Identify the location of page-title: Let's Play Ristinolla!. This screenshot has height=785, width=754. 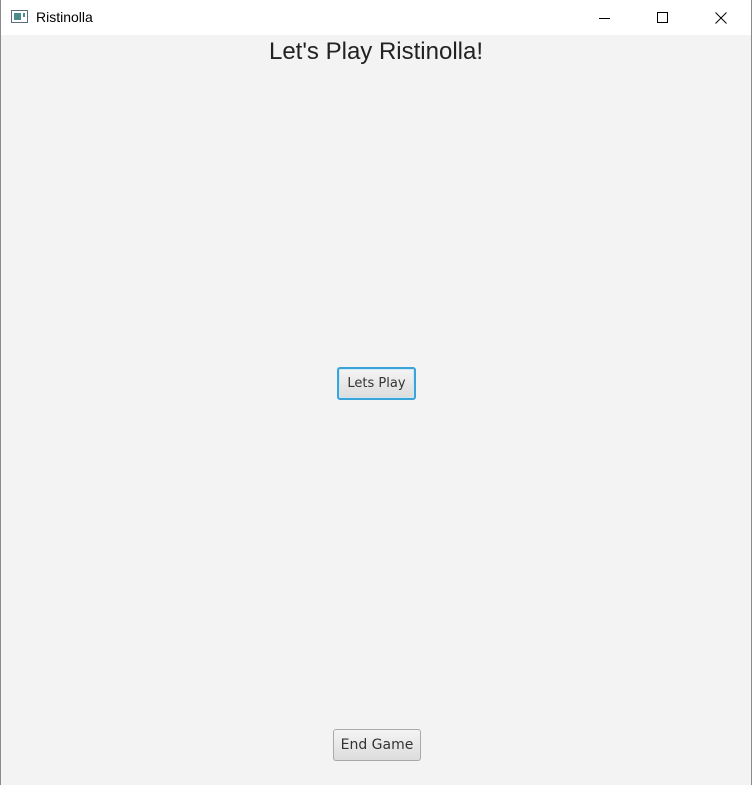
(375, 51).